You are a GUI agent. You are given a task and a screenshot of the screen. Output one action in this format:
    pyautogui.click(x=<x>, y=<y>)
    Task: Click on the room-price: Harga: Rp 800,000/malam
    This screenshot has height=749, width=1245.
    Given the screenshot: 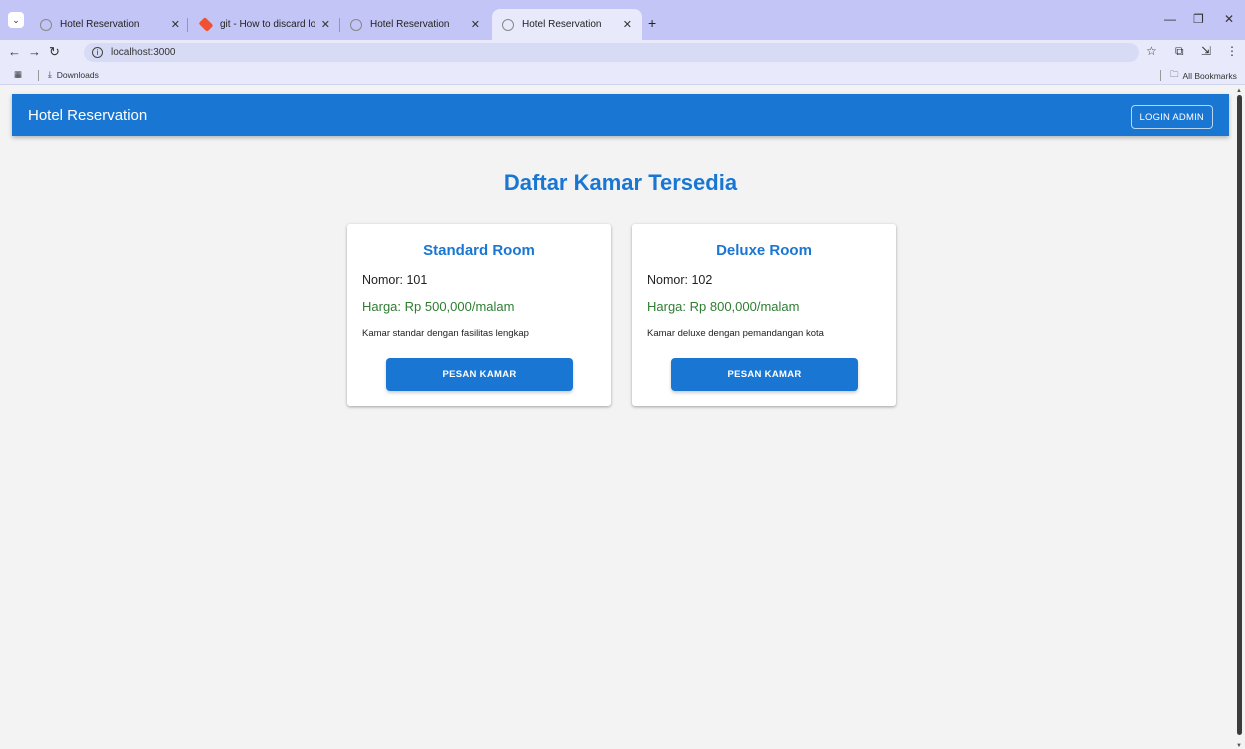 What is the action you would take?
    pyautogui.click(x=723, y=306)
    